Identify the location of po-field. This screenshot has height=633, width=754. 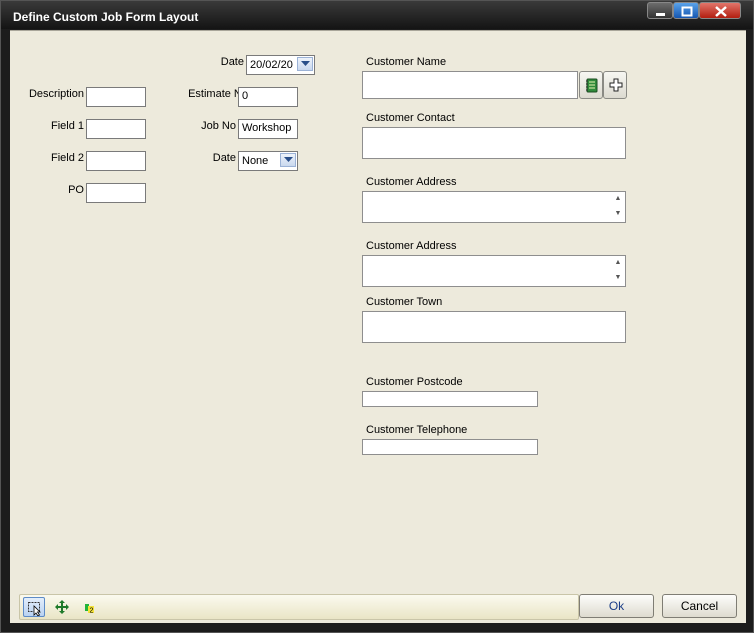
(116, 193).